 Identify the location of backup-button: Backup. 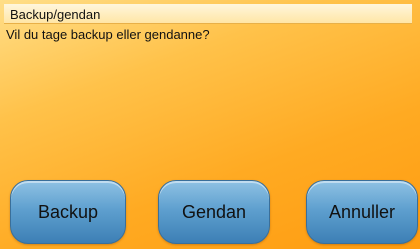
(68, 212).